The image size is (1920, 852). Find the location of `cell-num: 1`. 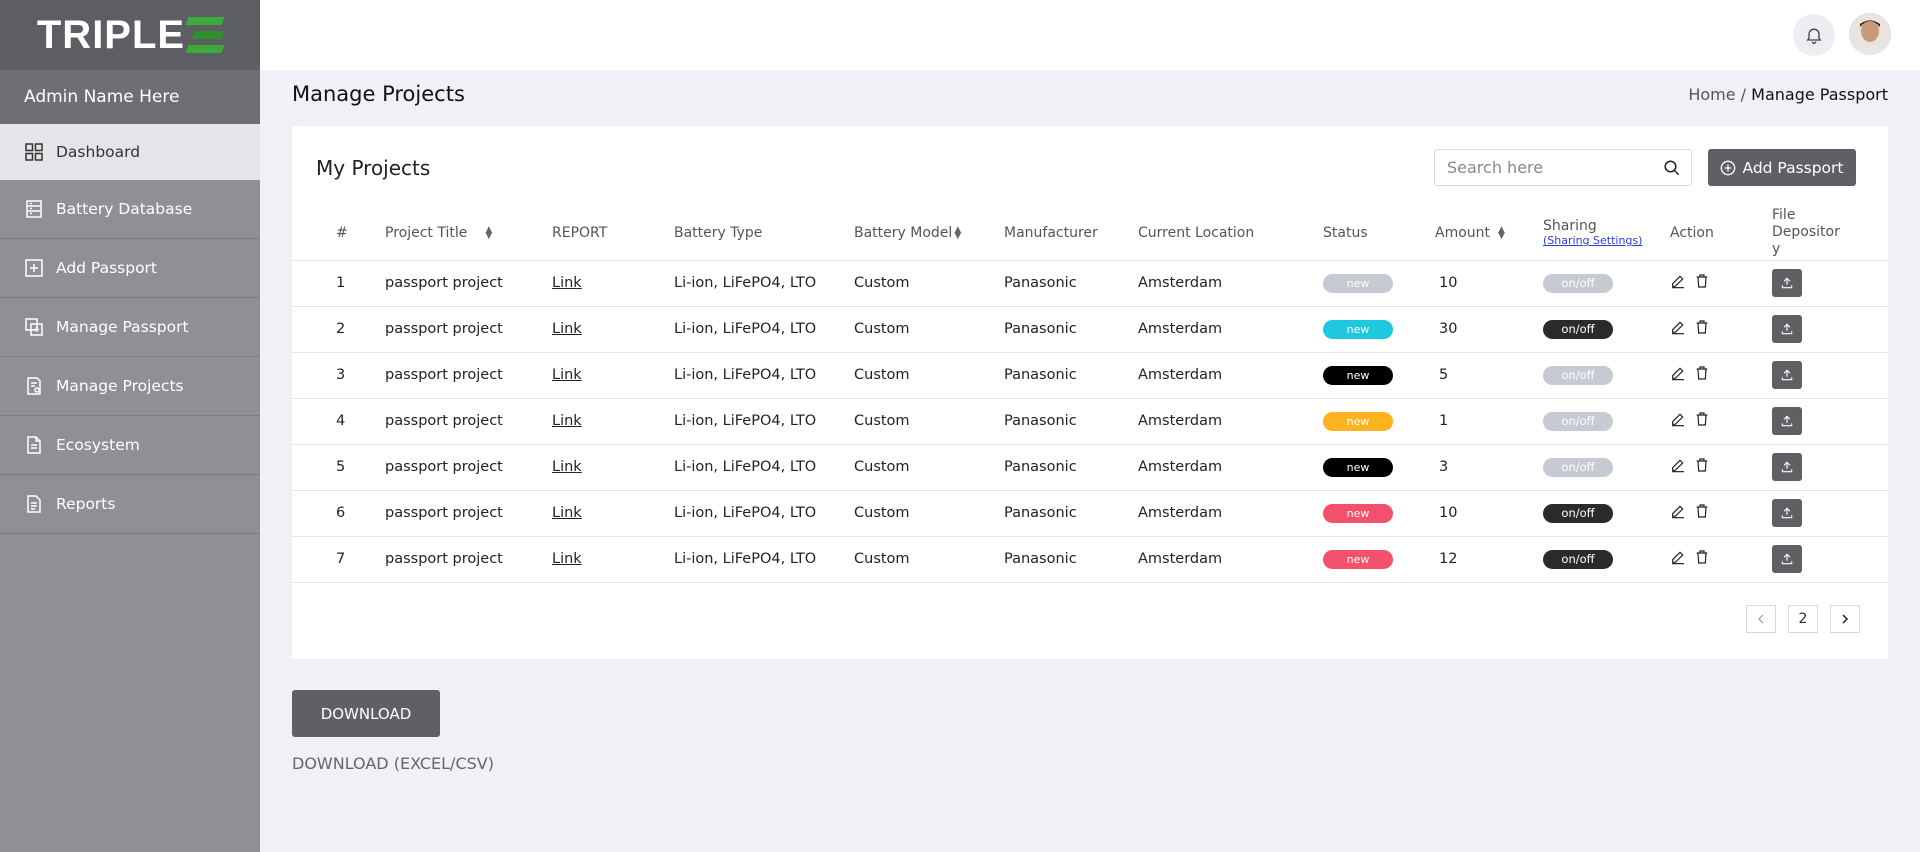

cell-num: 1 is located at coordinates (338, 283).